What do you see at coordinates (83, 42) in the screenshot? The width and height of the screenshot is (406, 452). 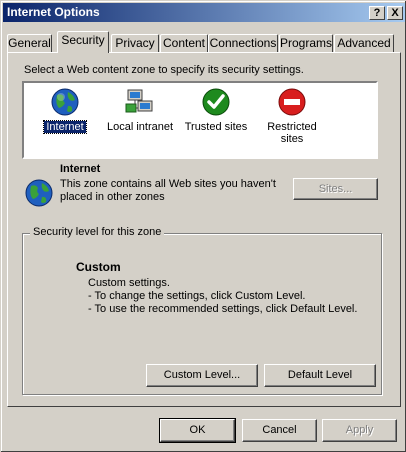 I see `tab-security: Security` at bounding box center [83, 42].